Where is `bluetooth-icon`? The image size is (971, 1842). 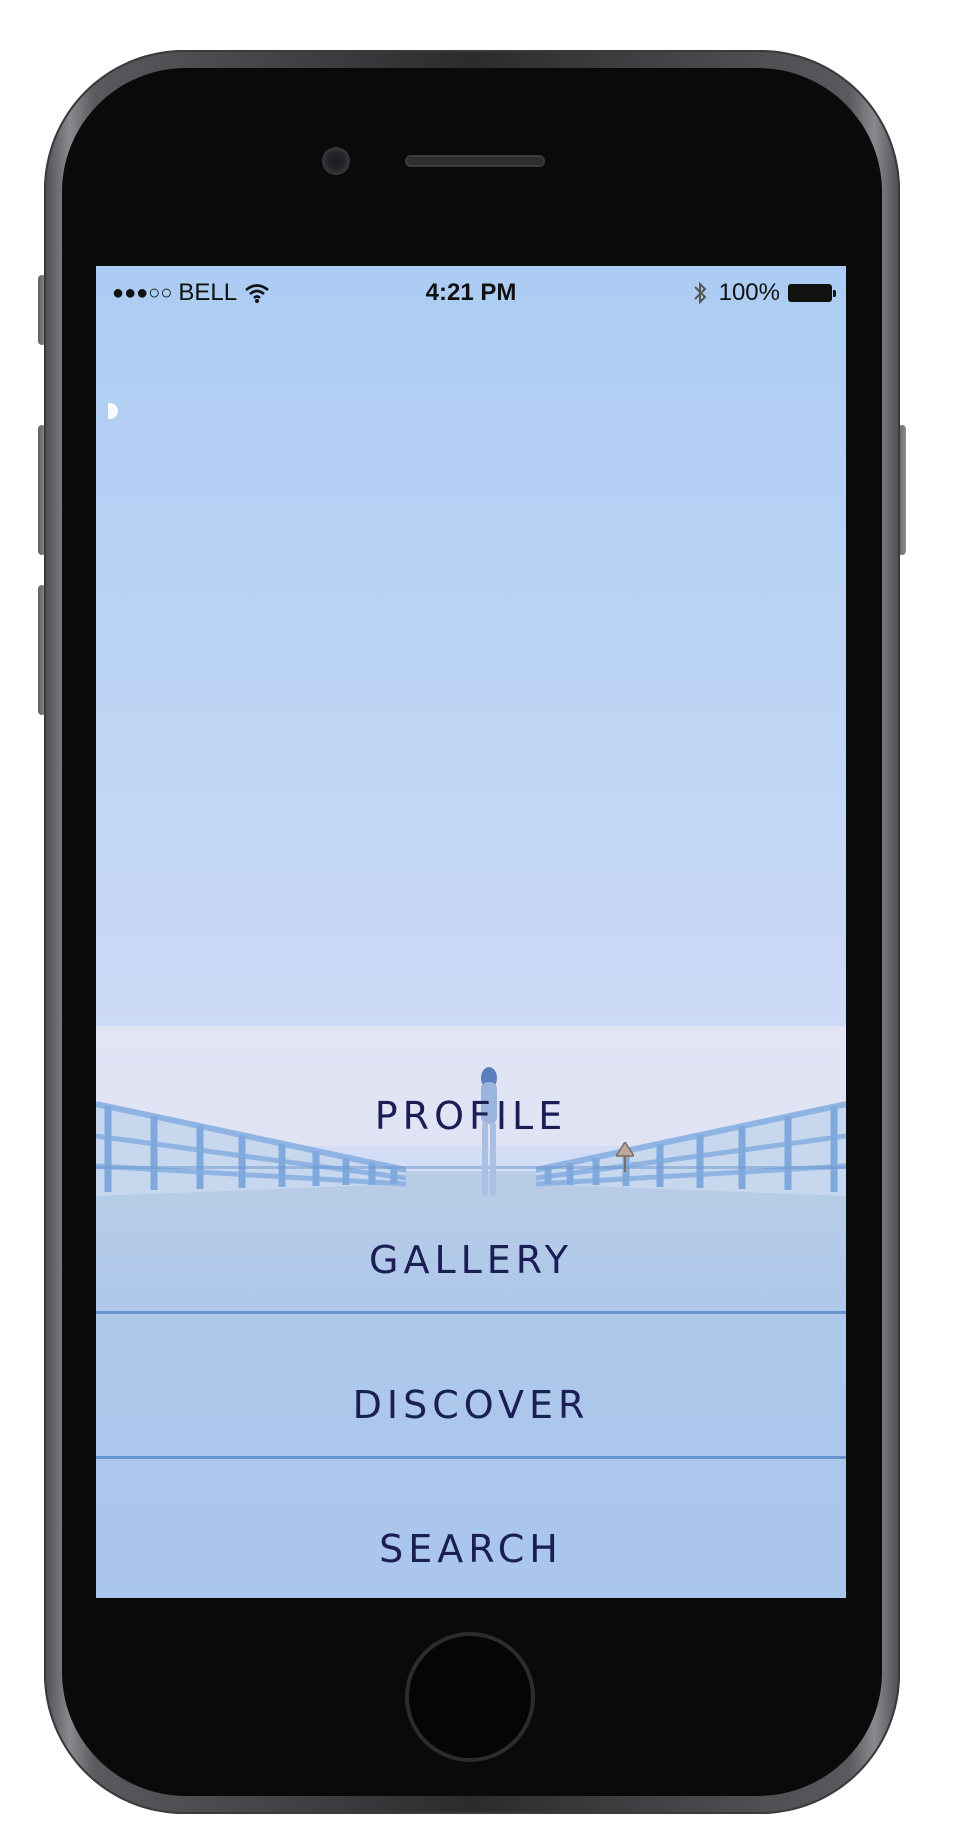 bluetooth-icon is located at coordinates (700, 293).